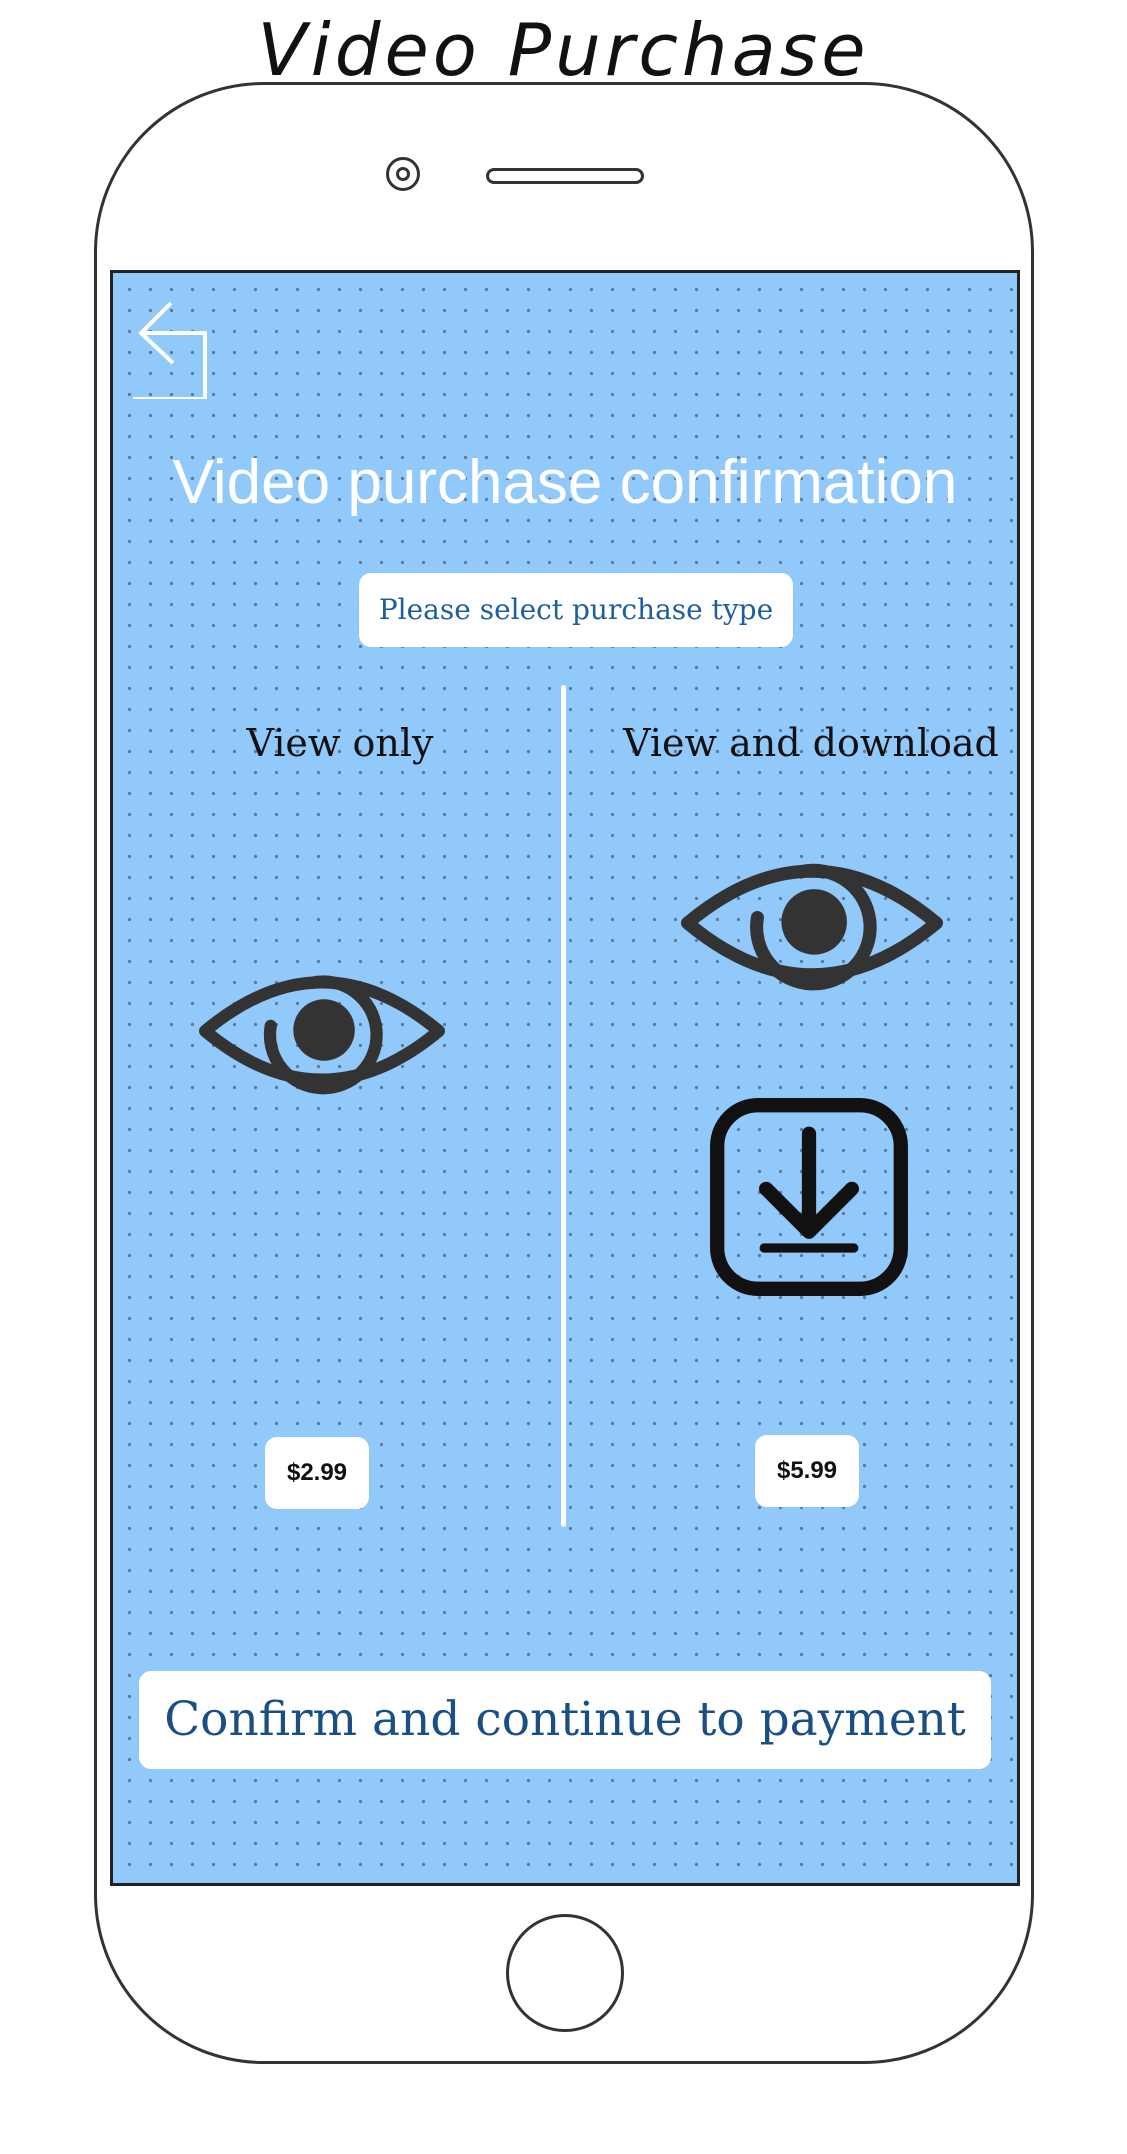 This screenshot has height=2154, width=1127. Describe the element at coordinates (317, 1473) in the screenshot. I see `view-only-price: $2.99` at that location.